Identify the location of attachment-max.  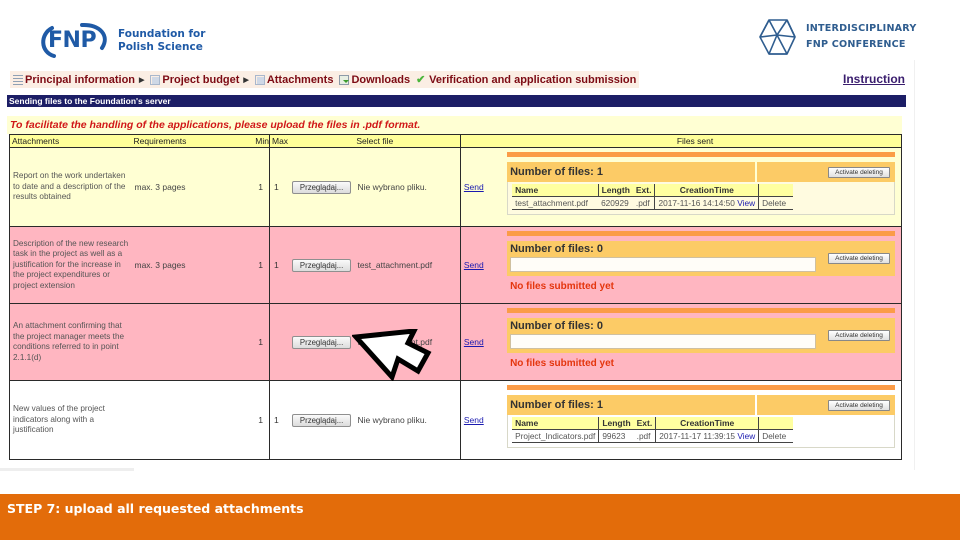
(279, 342).